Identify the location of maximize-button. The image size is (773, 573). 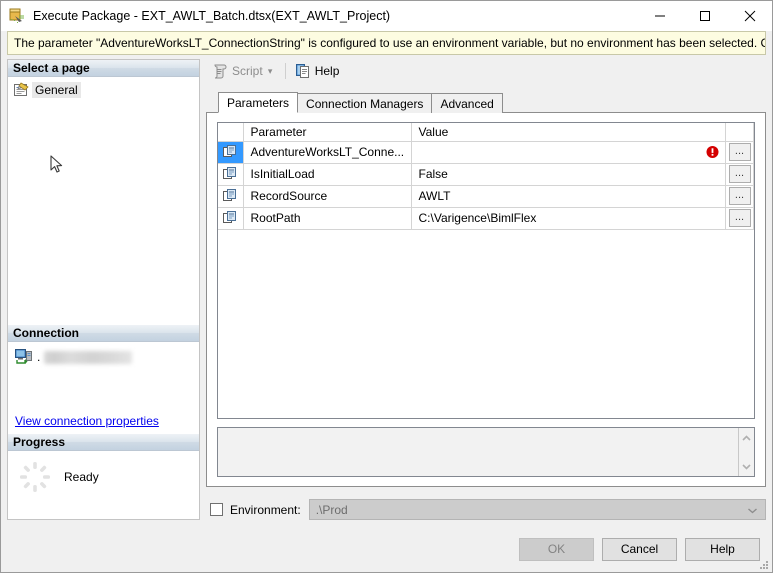
(704, 15).